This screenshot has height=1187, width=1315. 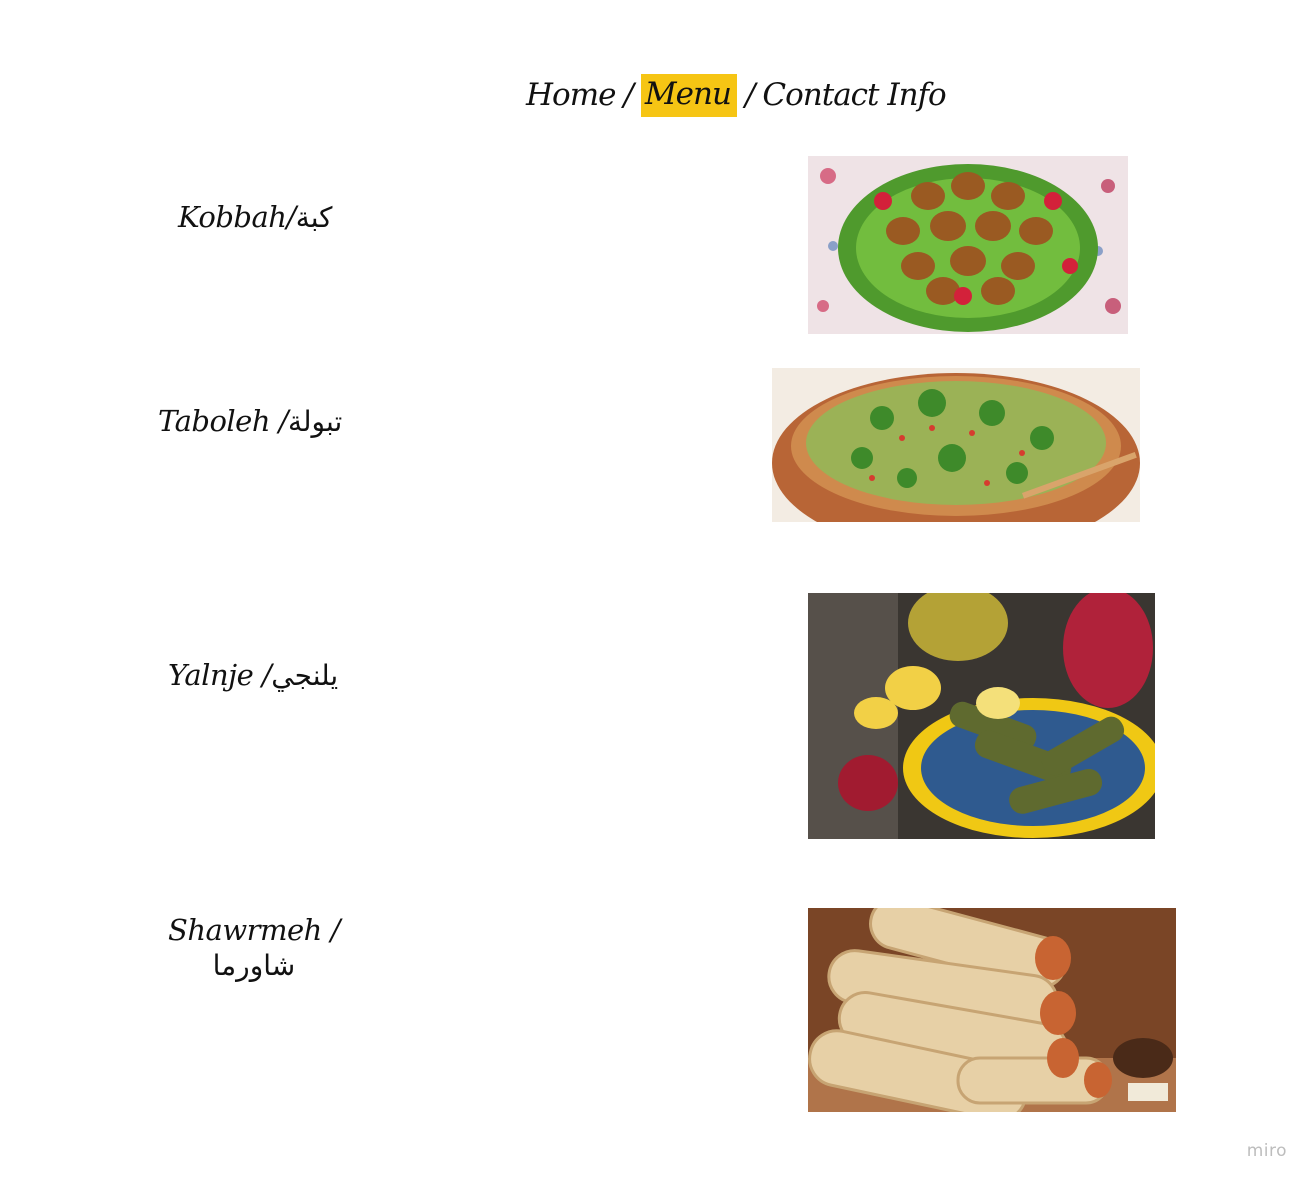 What do you see at coordinates (1266, 1151) in the screenshot?
I see `miro-watermark: miro` at bounding box center [1266, 1151].